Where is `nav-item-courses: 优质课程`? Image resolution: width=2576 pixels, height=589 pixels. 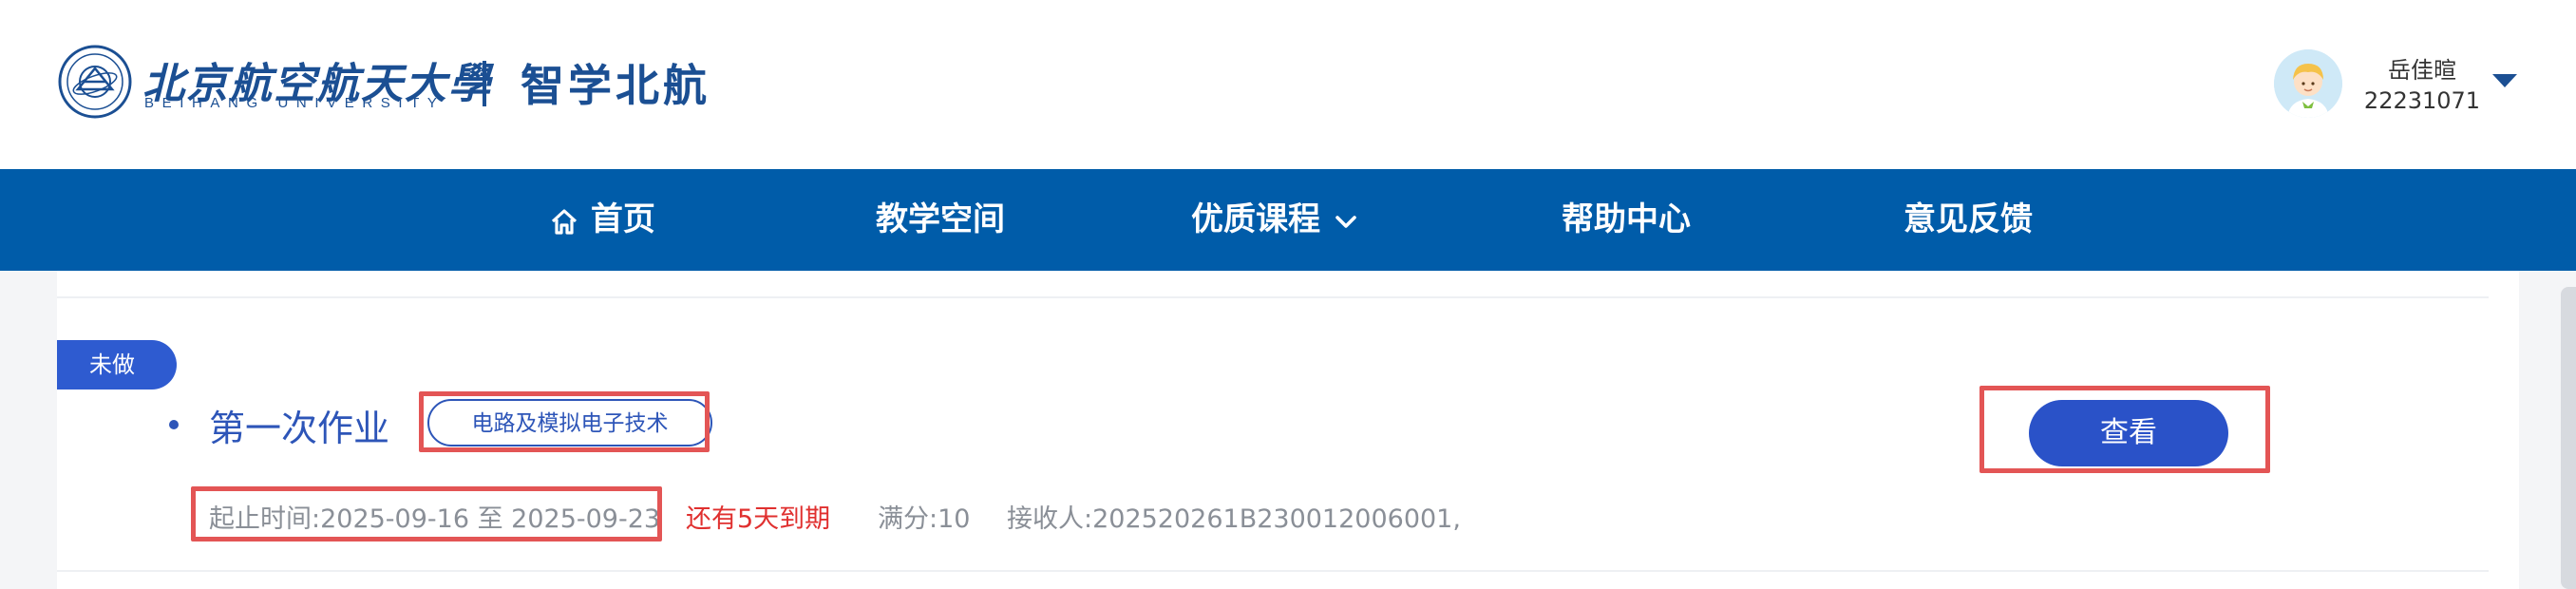
nav-item-courses: 优质课程 is located at coordinates (1275, 220).